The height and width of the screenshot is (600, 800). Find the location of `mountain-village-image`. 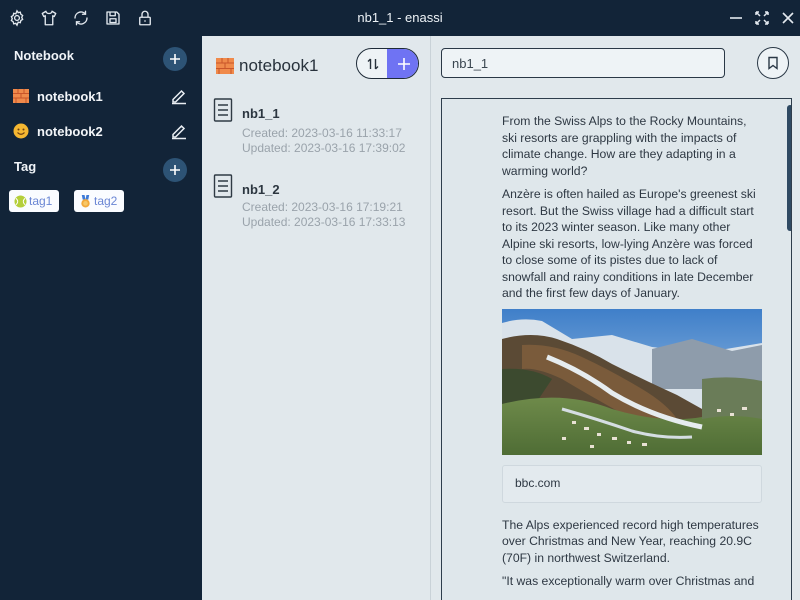

mountain-village-image is located at coordinates (632, 381).